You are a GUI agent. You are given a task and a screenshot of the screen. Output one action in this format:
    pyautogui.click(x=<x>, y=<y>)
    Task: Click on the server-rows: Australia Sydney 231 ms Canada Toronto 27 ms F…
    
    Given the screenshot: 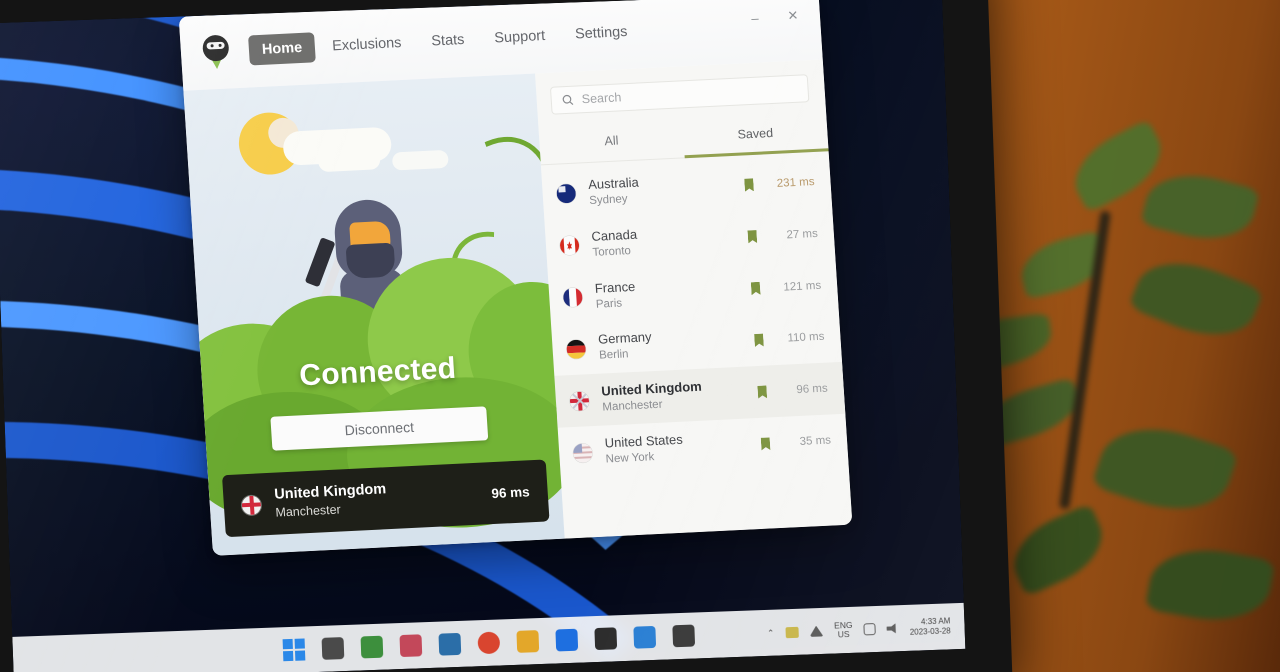 What is the action you would take?
    pyautogui.click(x=696, y=344)
    